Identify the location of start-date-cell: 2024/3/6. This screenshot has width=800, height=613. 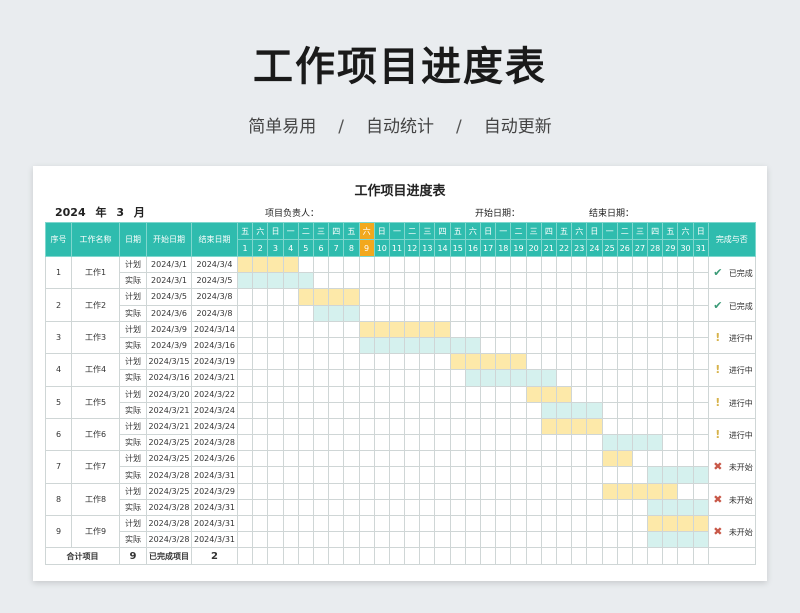
(169, 313).